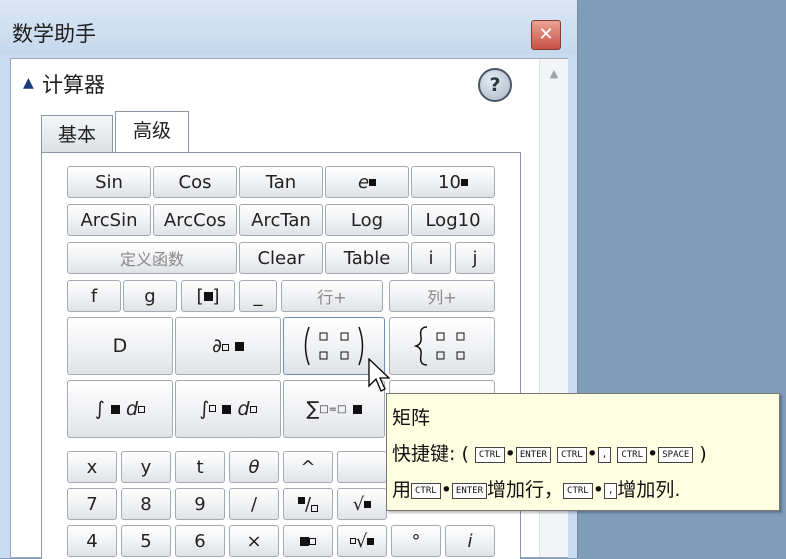  What do you see at coordinates (208, 296) in the screenshot?
I see `subscript-bracket-button: []` at bounding box center [208, 296].